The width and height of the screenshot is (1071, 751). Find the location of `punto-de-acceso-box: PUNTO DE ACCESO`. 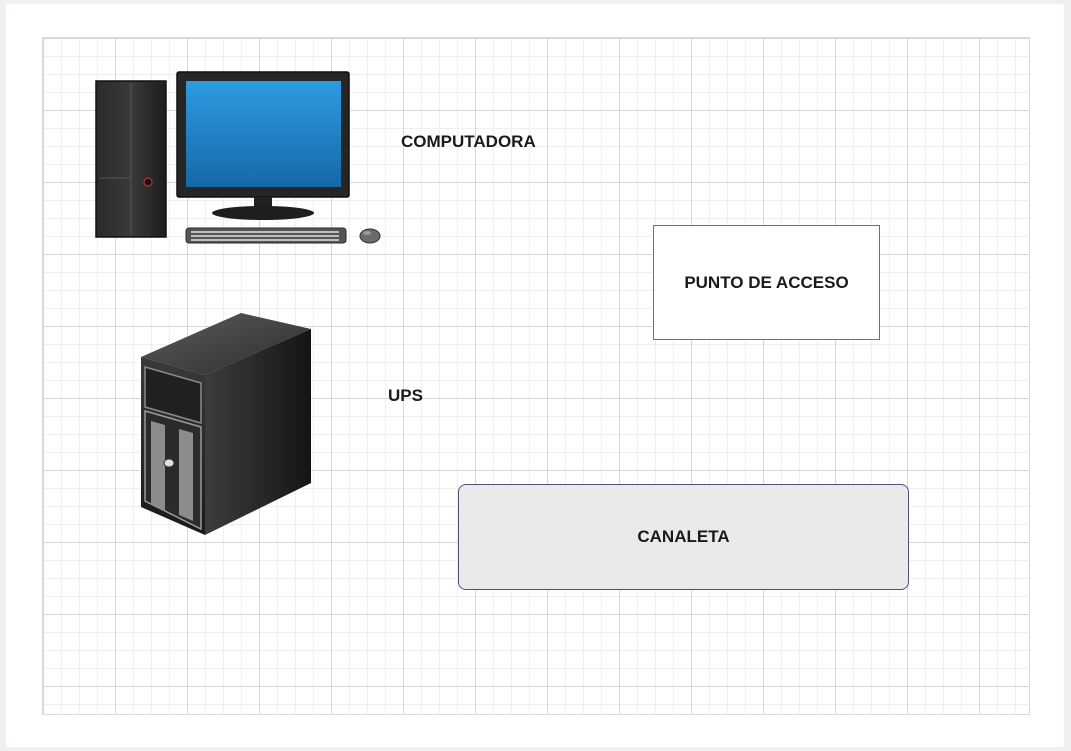

punto-de-acceso-box: PUNTO DE ACCESO is located at coordinates (766, 282).